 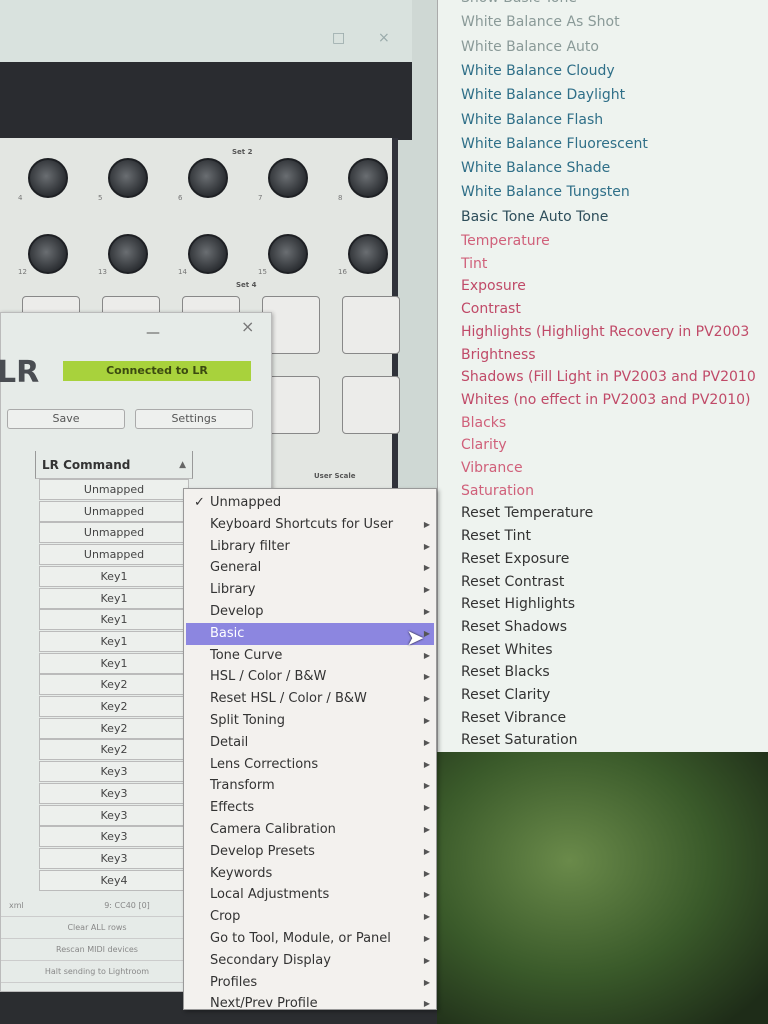 I want to click on menu-item: HSL / Color / B&W ▶, so click(x=310, y=677).